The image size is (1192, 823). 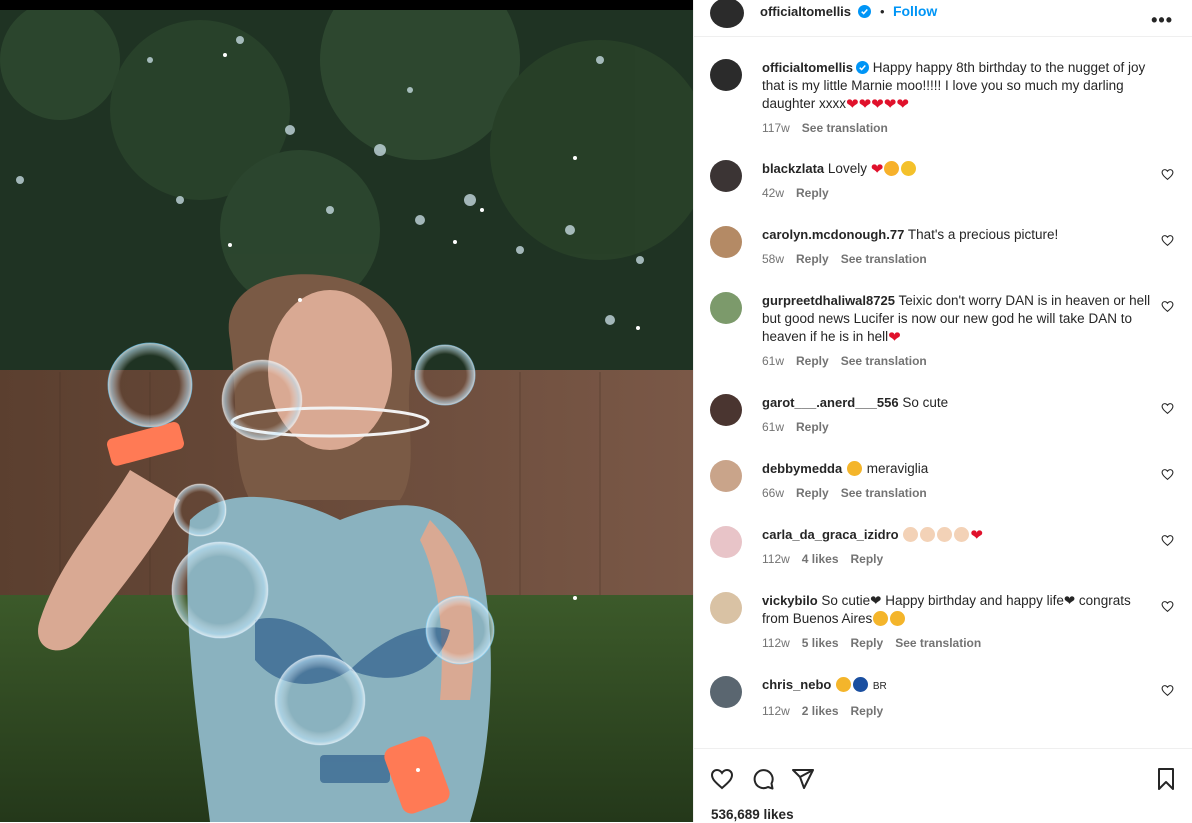 What do you see at coordinates (915, 11) in the screenshot?
I see `follow-button: Follow` at bounding box center [915, 11].